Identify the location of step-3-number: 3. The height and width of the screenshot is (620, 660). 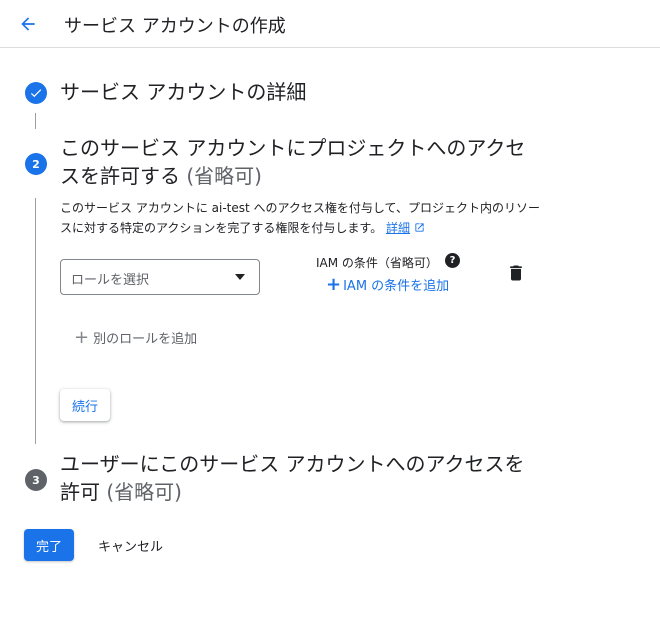
(36, 480).